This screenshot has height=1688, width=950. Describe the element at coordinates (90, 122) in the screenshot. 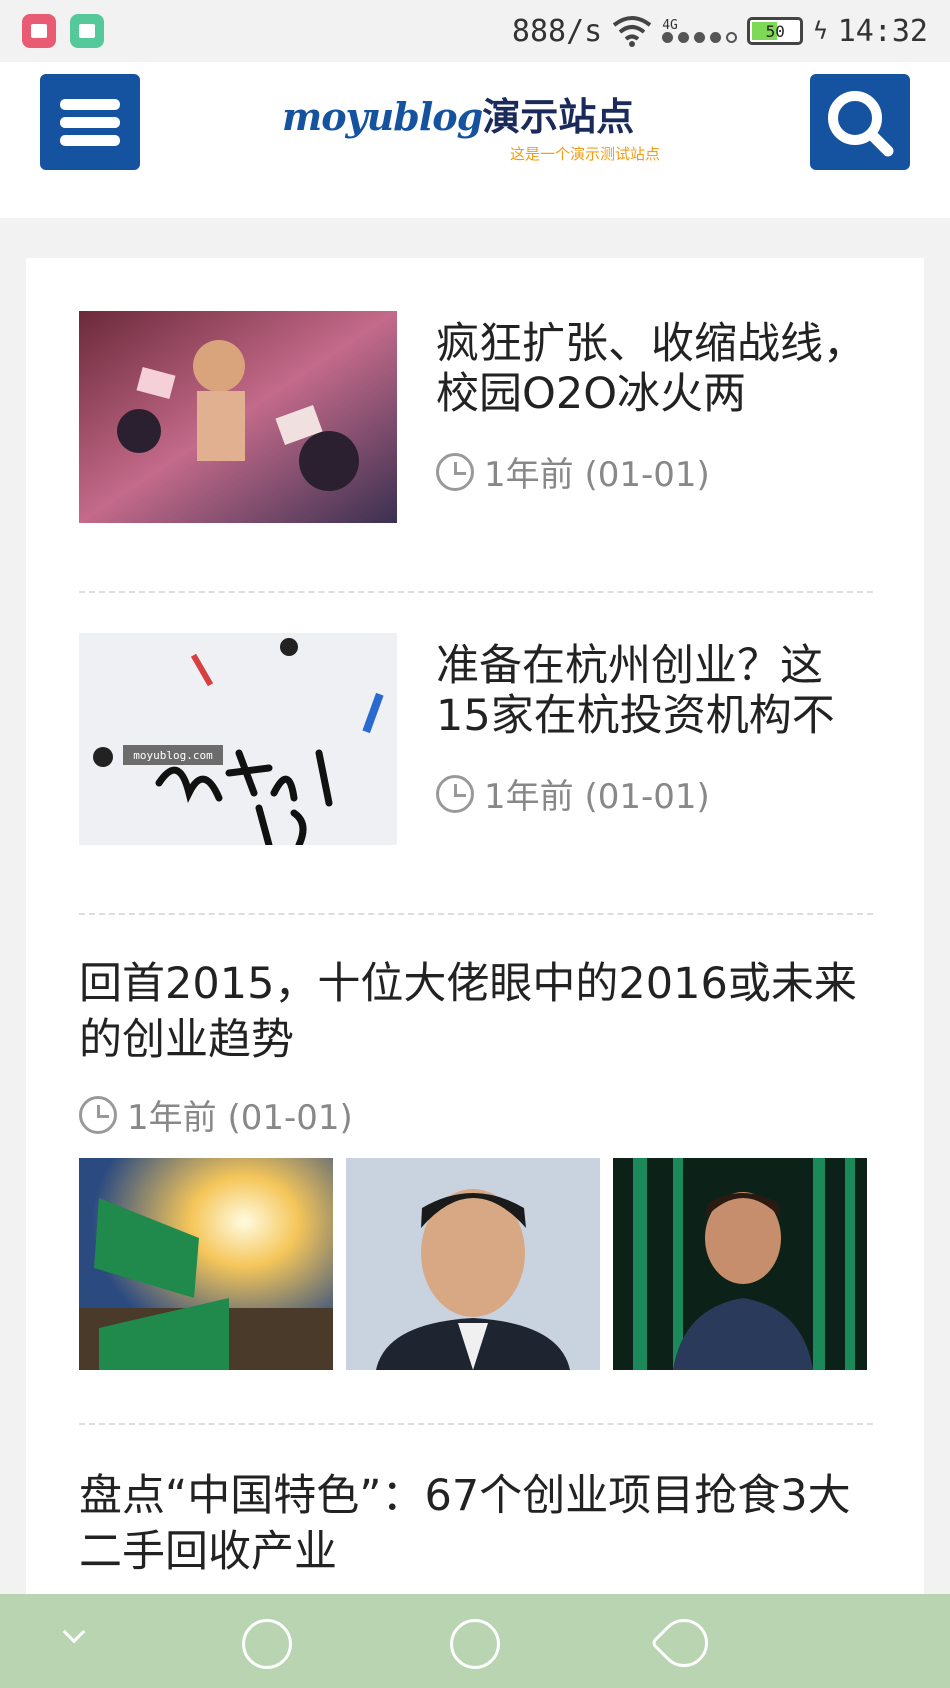

I see `menu-button` at that location.